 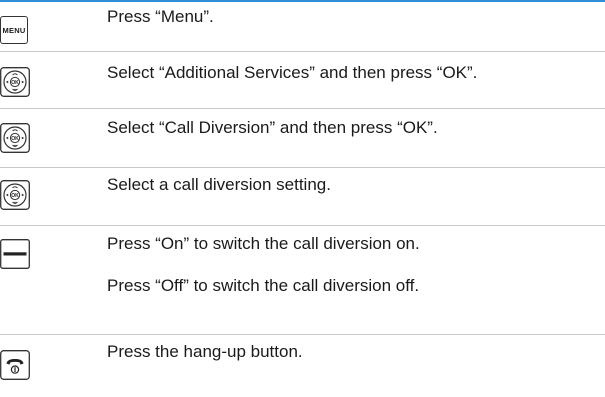 I want to click on step-row: MENU Press “Menu”., so click(x=302, y=27).